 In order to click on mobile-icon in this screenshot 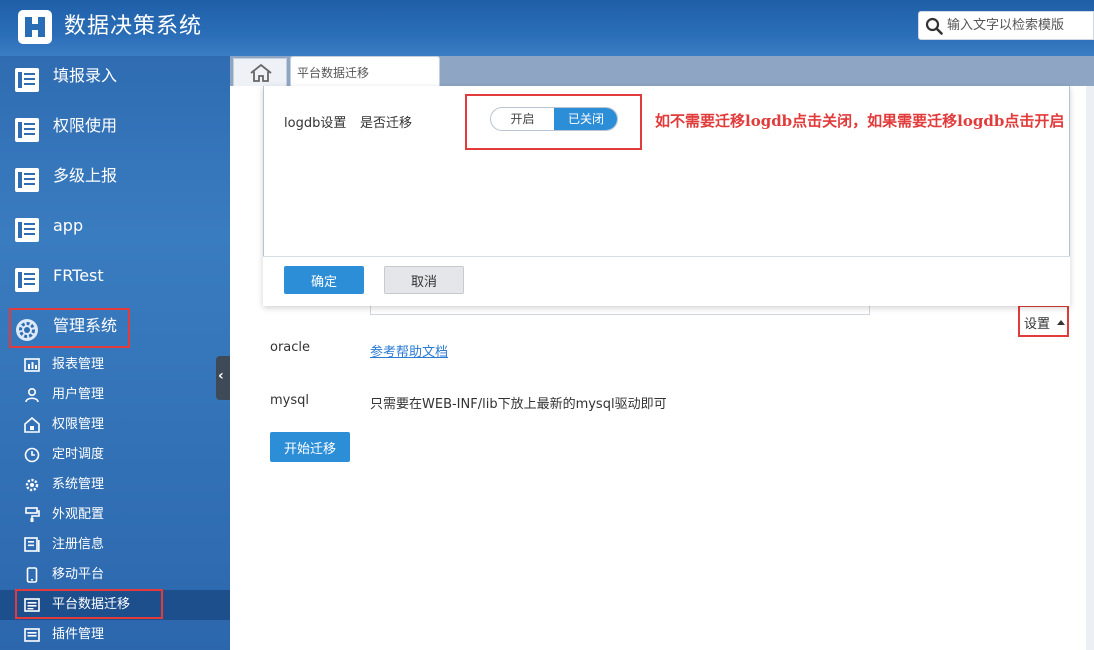, I will do `click(32, 575)`.